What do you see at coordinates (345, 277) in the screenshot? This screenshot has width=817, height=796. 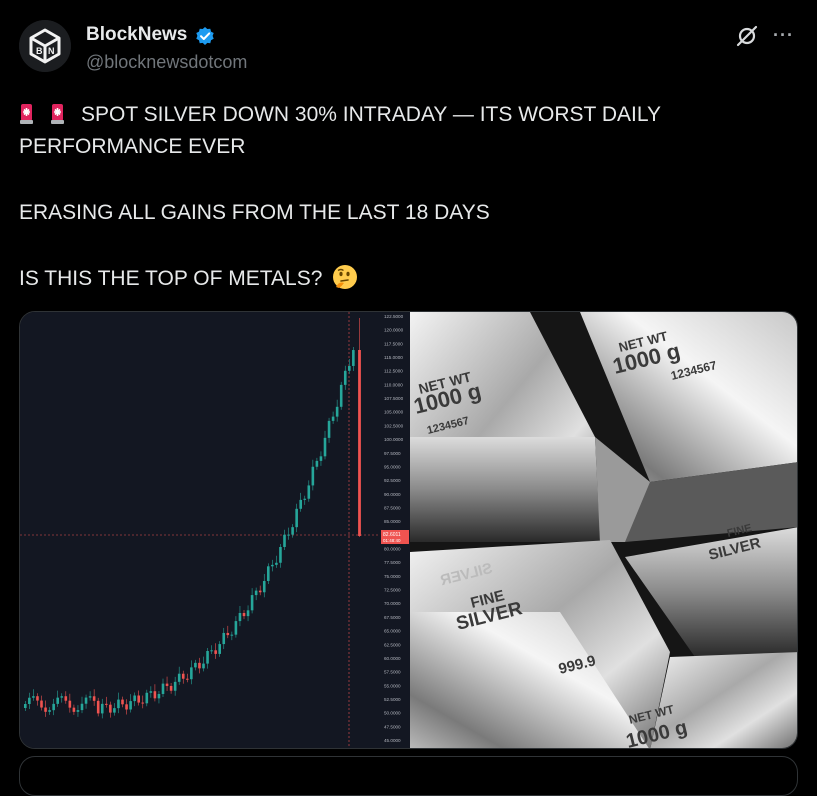 I see `thinking-face-icon` at bounding box center [345, 277].